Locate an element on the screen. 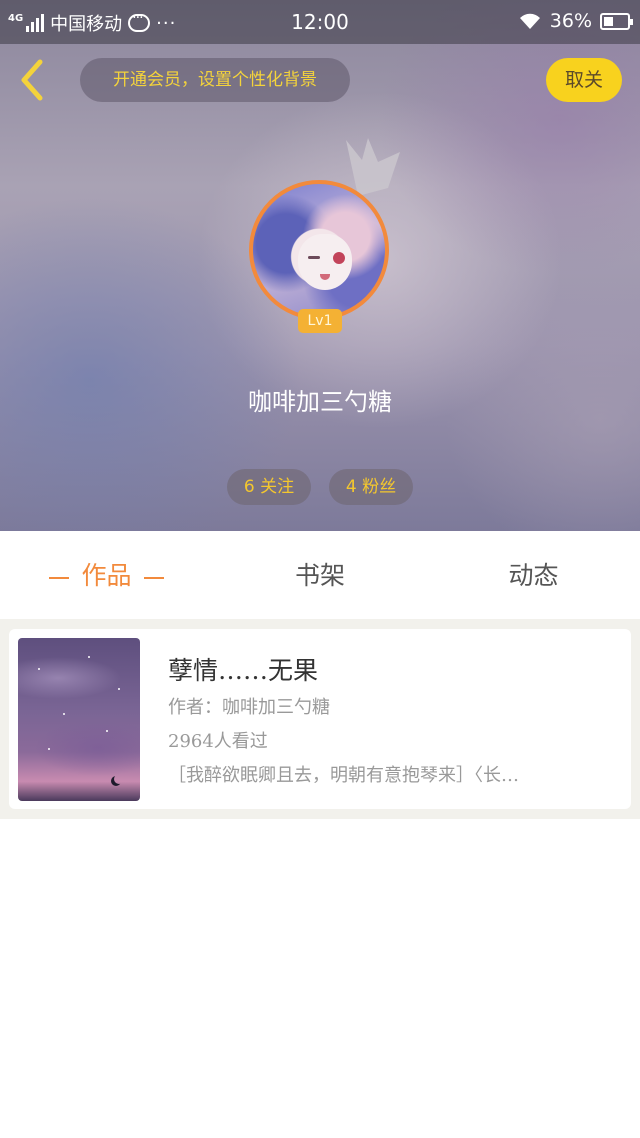 The image size is (640, 1138). avatar is located at coordinates (319, 250).